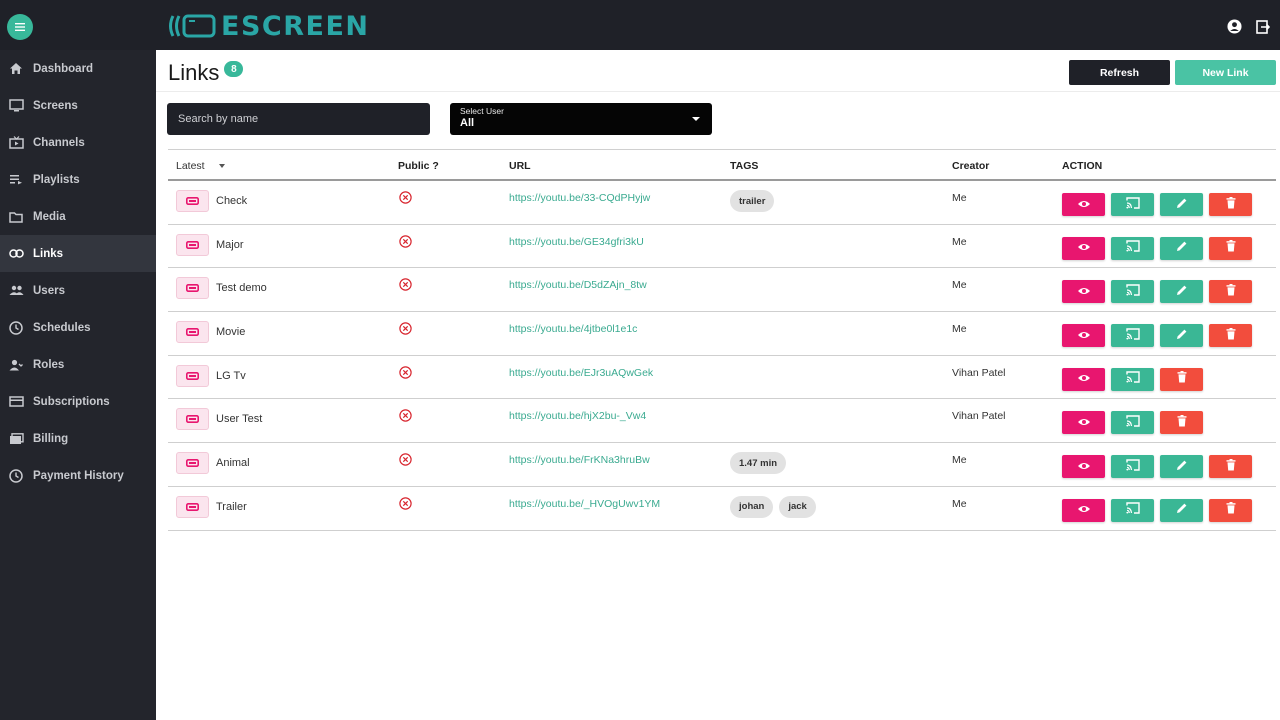 Image resolution: width=1280 pixels, height=720 pixels. Describe the element at coordinates (576, 242) in the screenshot. I see `link-url: https://youtu.be/GE34gfri3kU` at that location.